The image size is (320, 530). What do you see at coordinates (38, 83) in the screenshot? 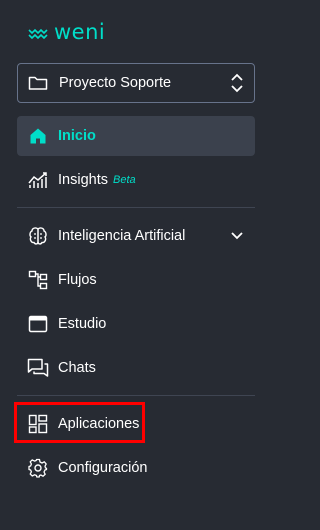
I see `folder-icon` at bounding box center [38, 83].